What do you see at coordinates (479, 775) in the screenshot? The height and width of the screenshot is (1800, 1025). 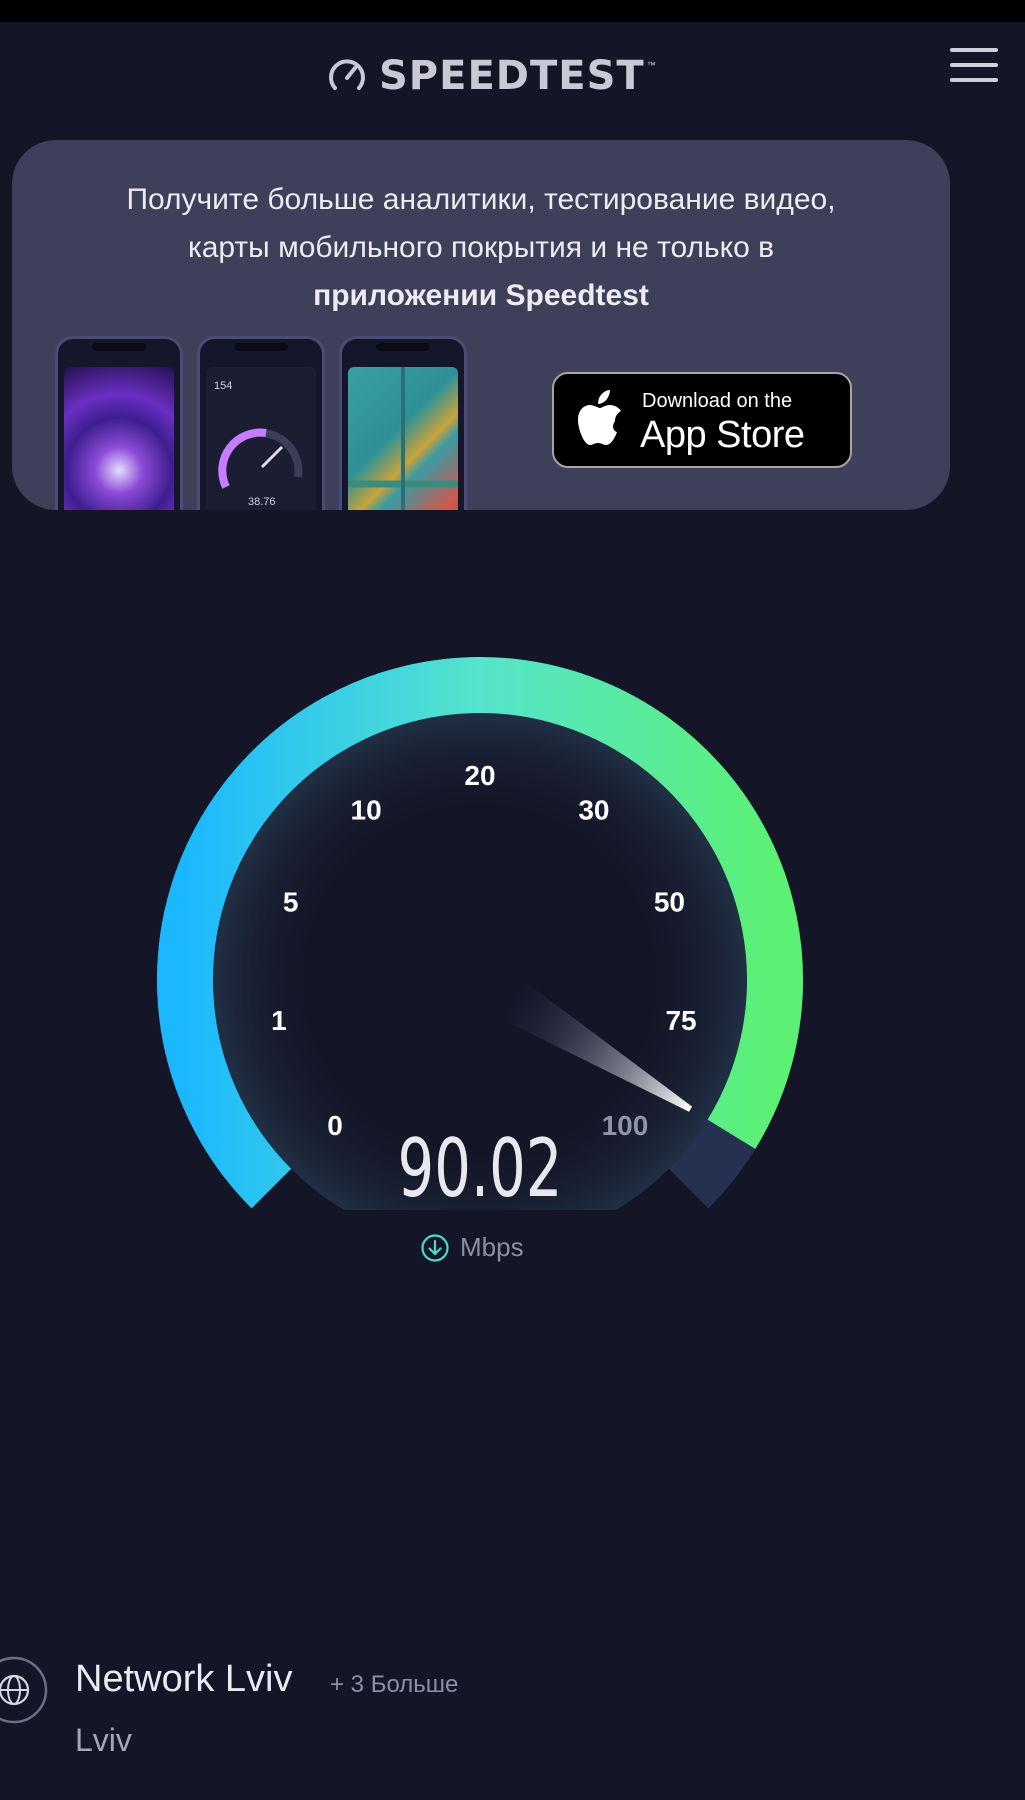 I see `gauge-tick-label: 20` at bounding box center [479, 775].